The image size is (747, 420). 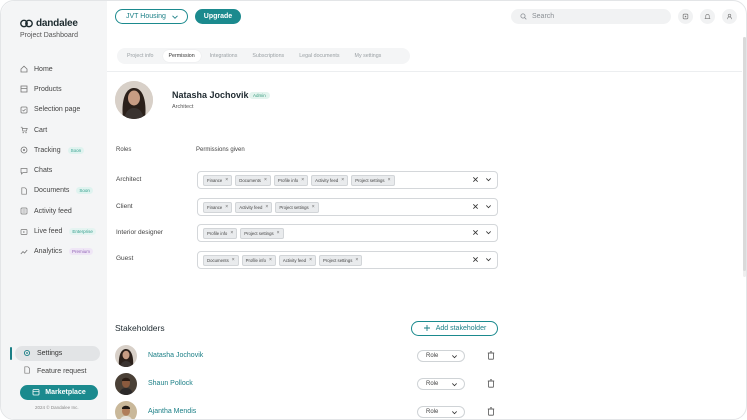 I want to click on stakeholder-row: Natasha Jochovik Role, so click(x=307, y=356).